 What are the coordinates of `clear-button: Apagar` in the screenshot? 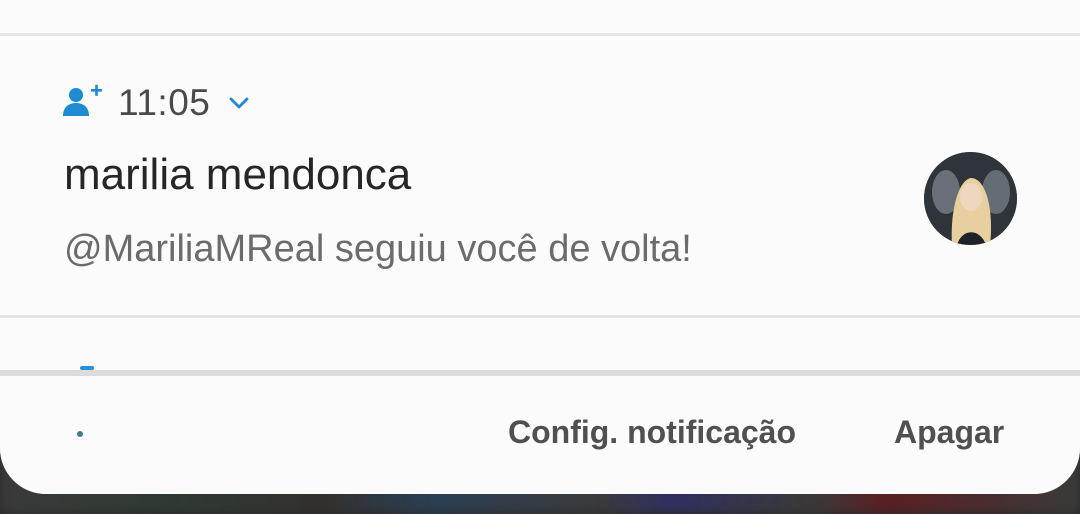 It's located at (949, 432).